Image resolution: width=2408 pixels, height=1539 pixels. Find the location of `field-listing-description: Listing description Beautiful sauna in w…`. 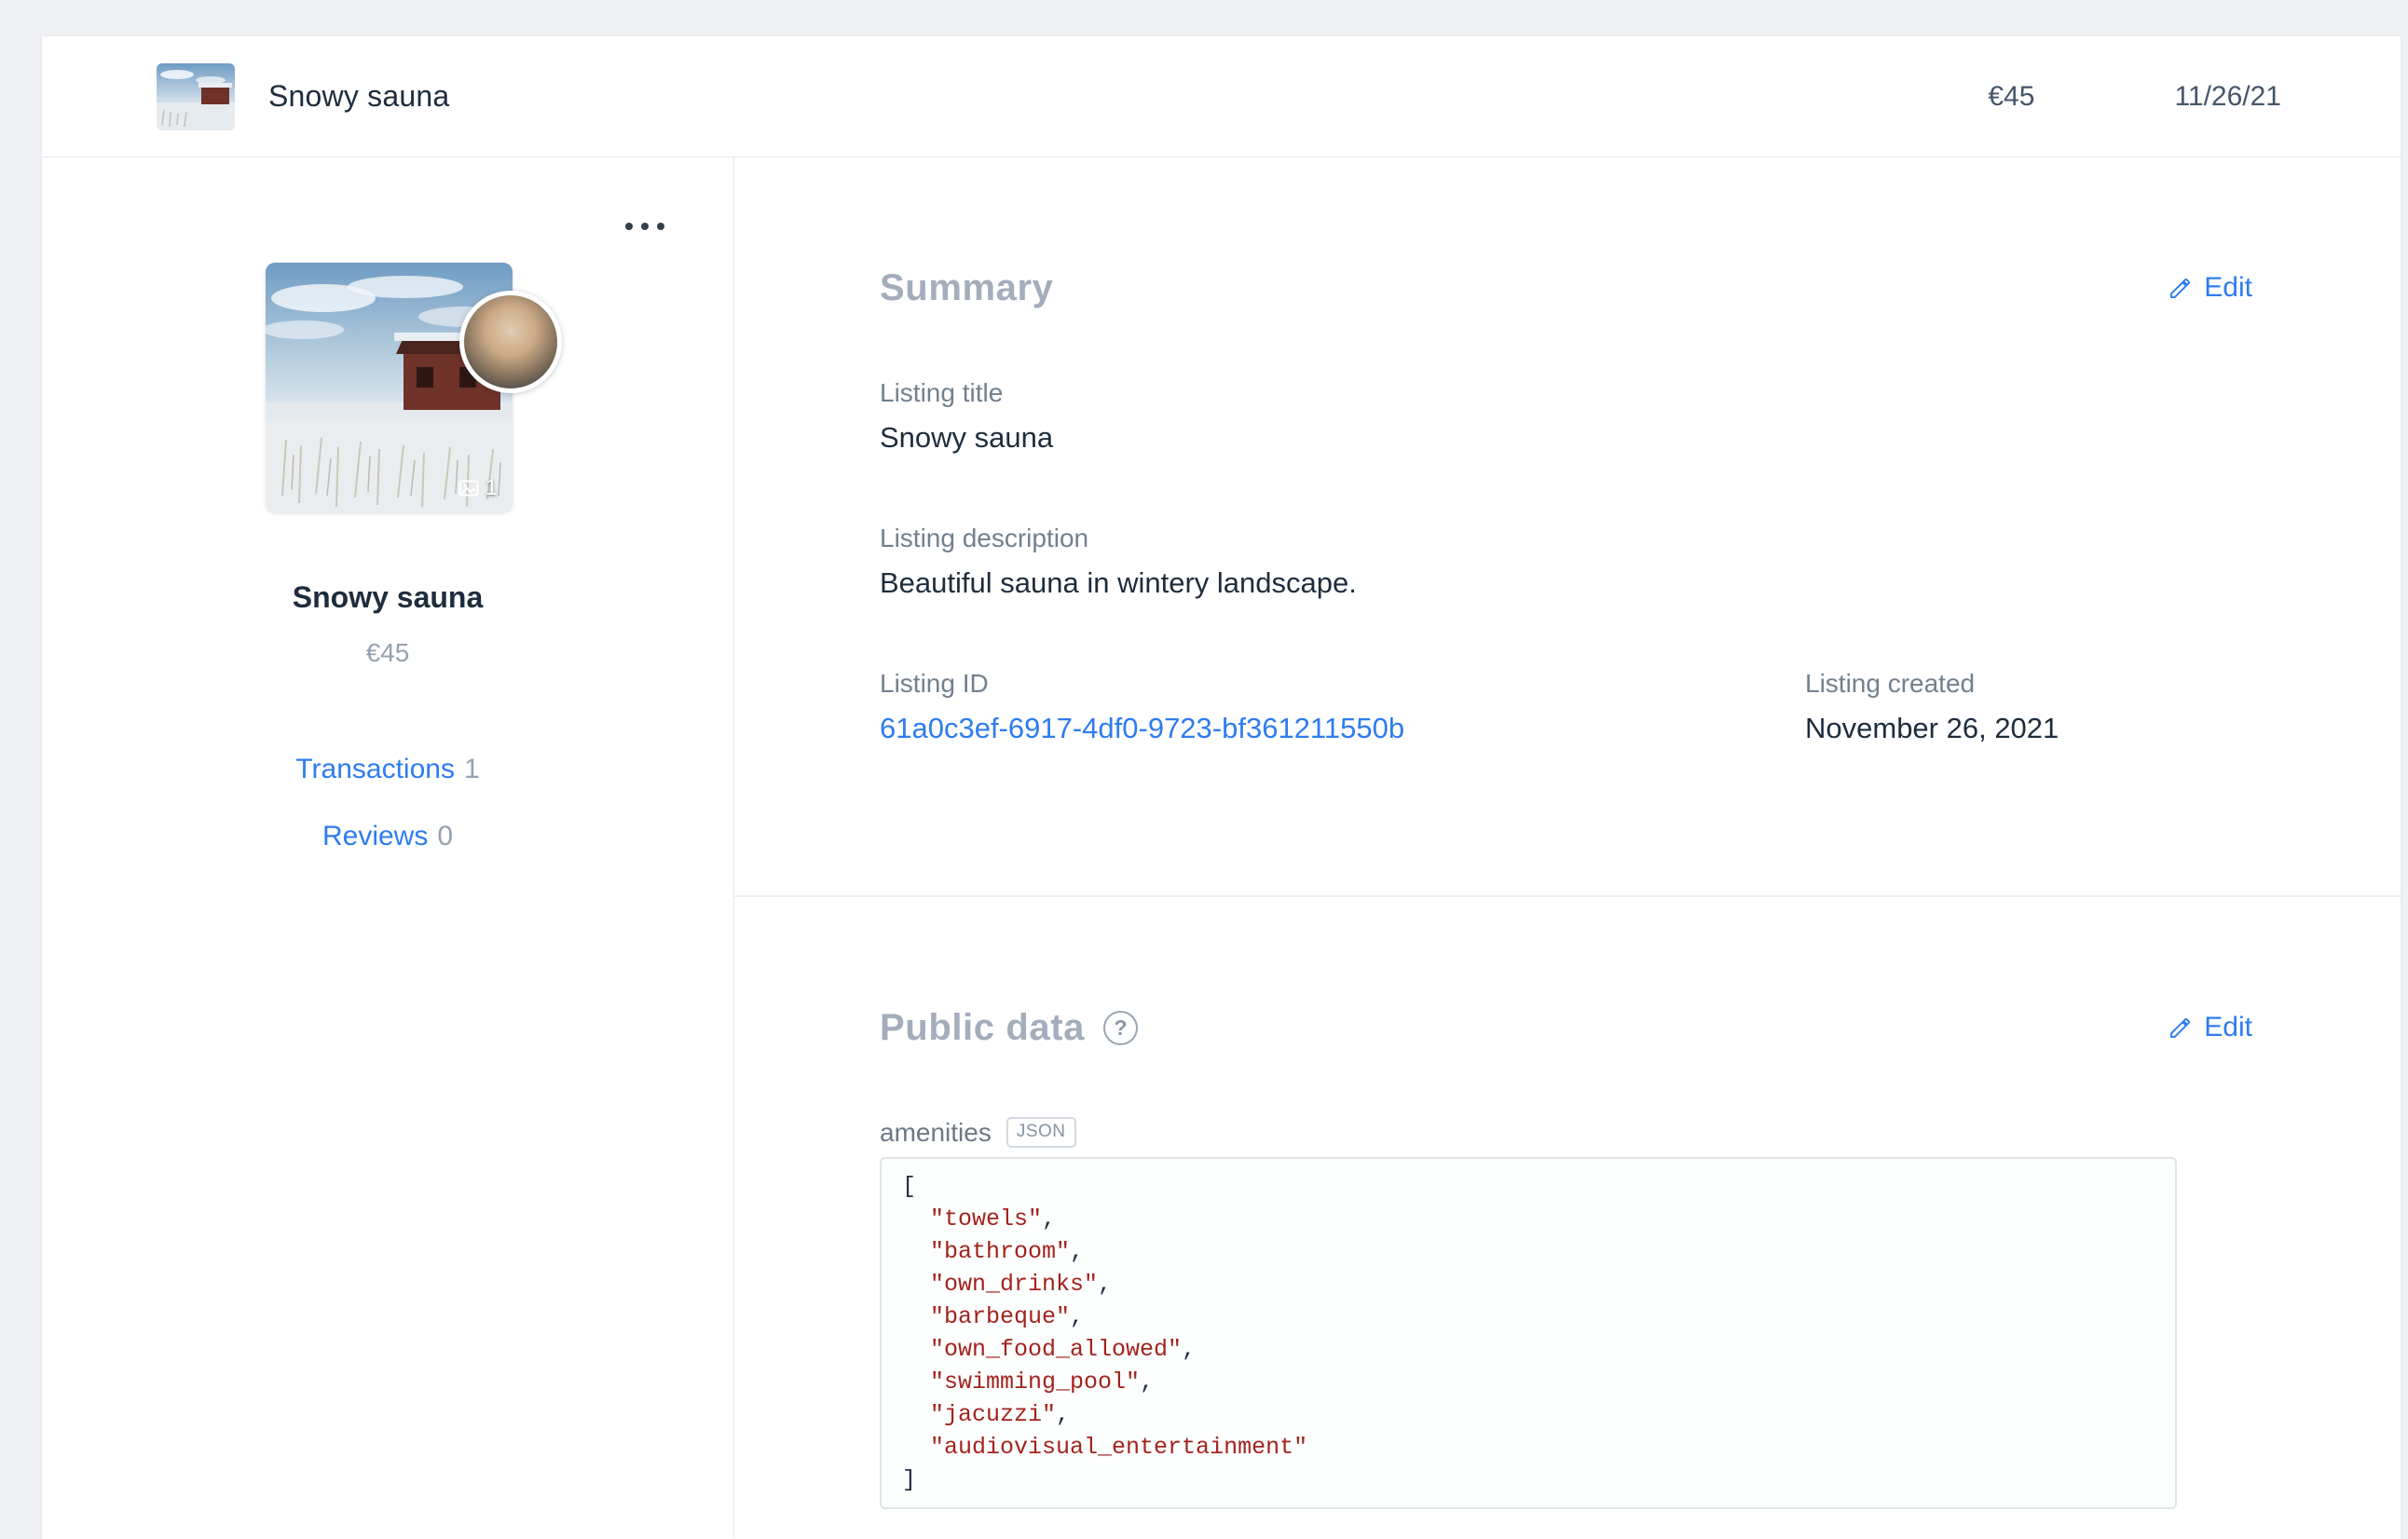

field-listing-description: Listing description Beautiful sauna in w… is located at coordinates (1566, 562).